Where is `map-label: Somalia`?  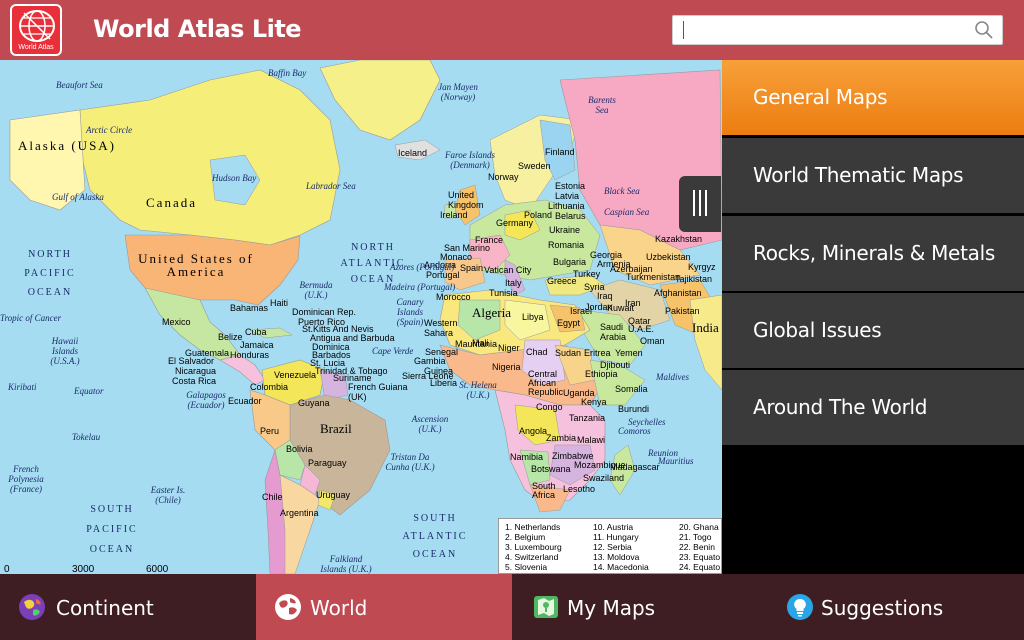
map-label: Somalia is located at coordinates (631, 389).